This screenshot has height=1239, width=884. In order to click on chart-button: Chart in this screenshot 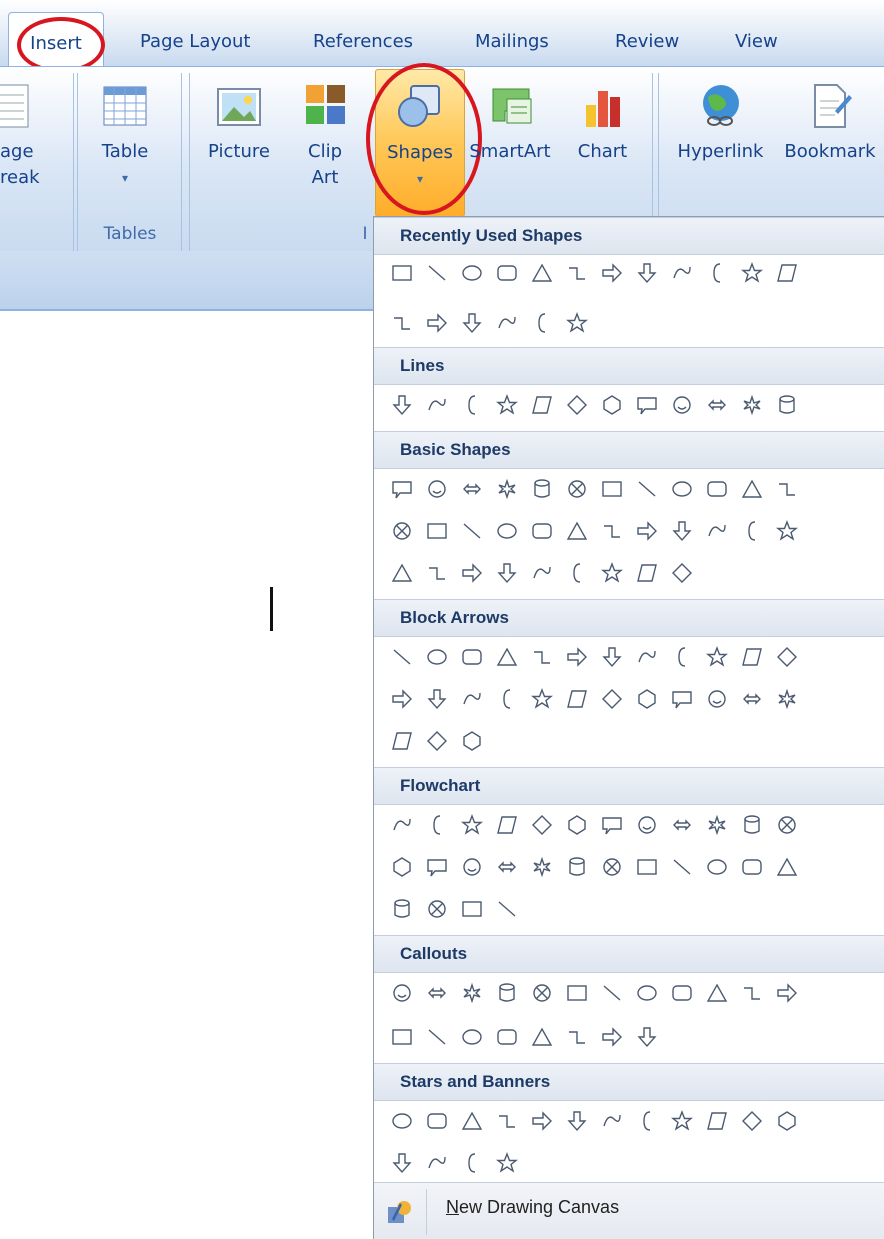, I will do `click(602, 121)`.